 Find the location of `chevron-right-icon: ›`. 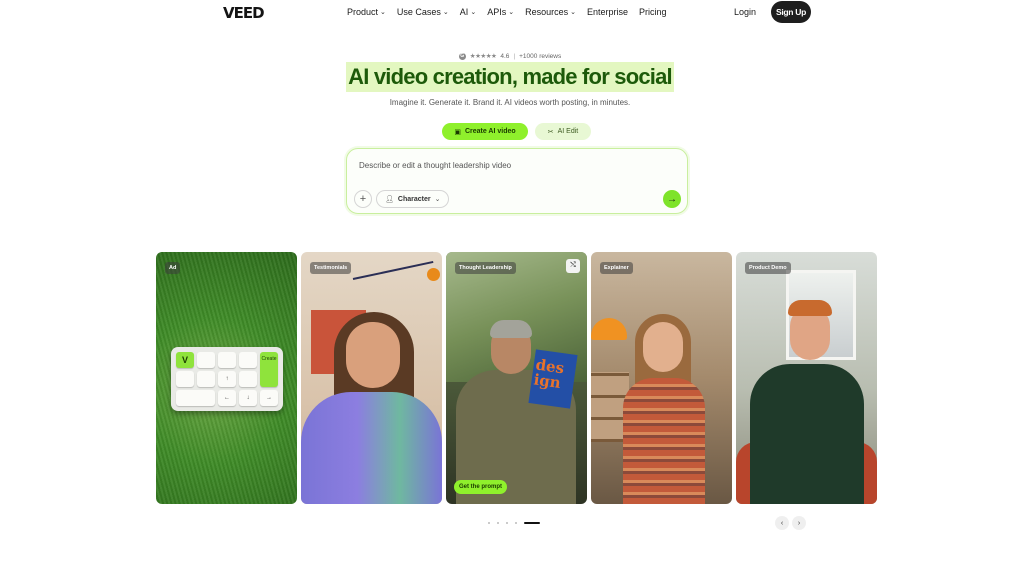

chevron-right-icon: › is located at coordinates (799, 523).